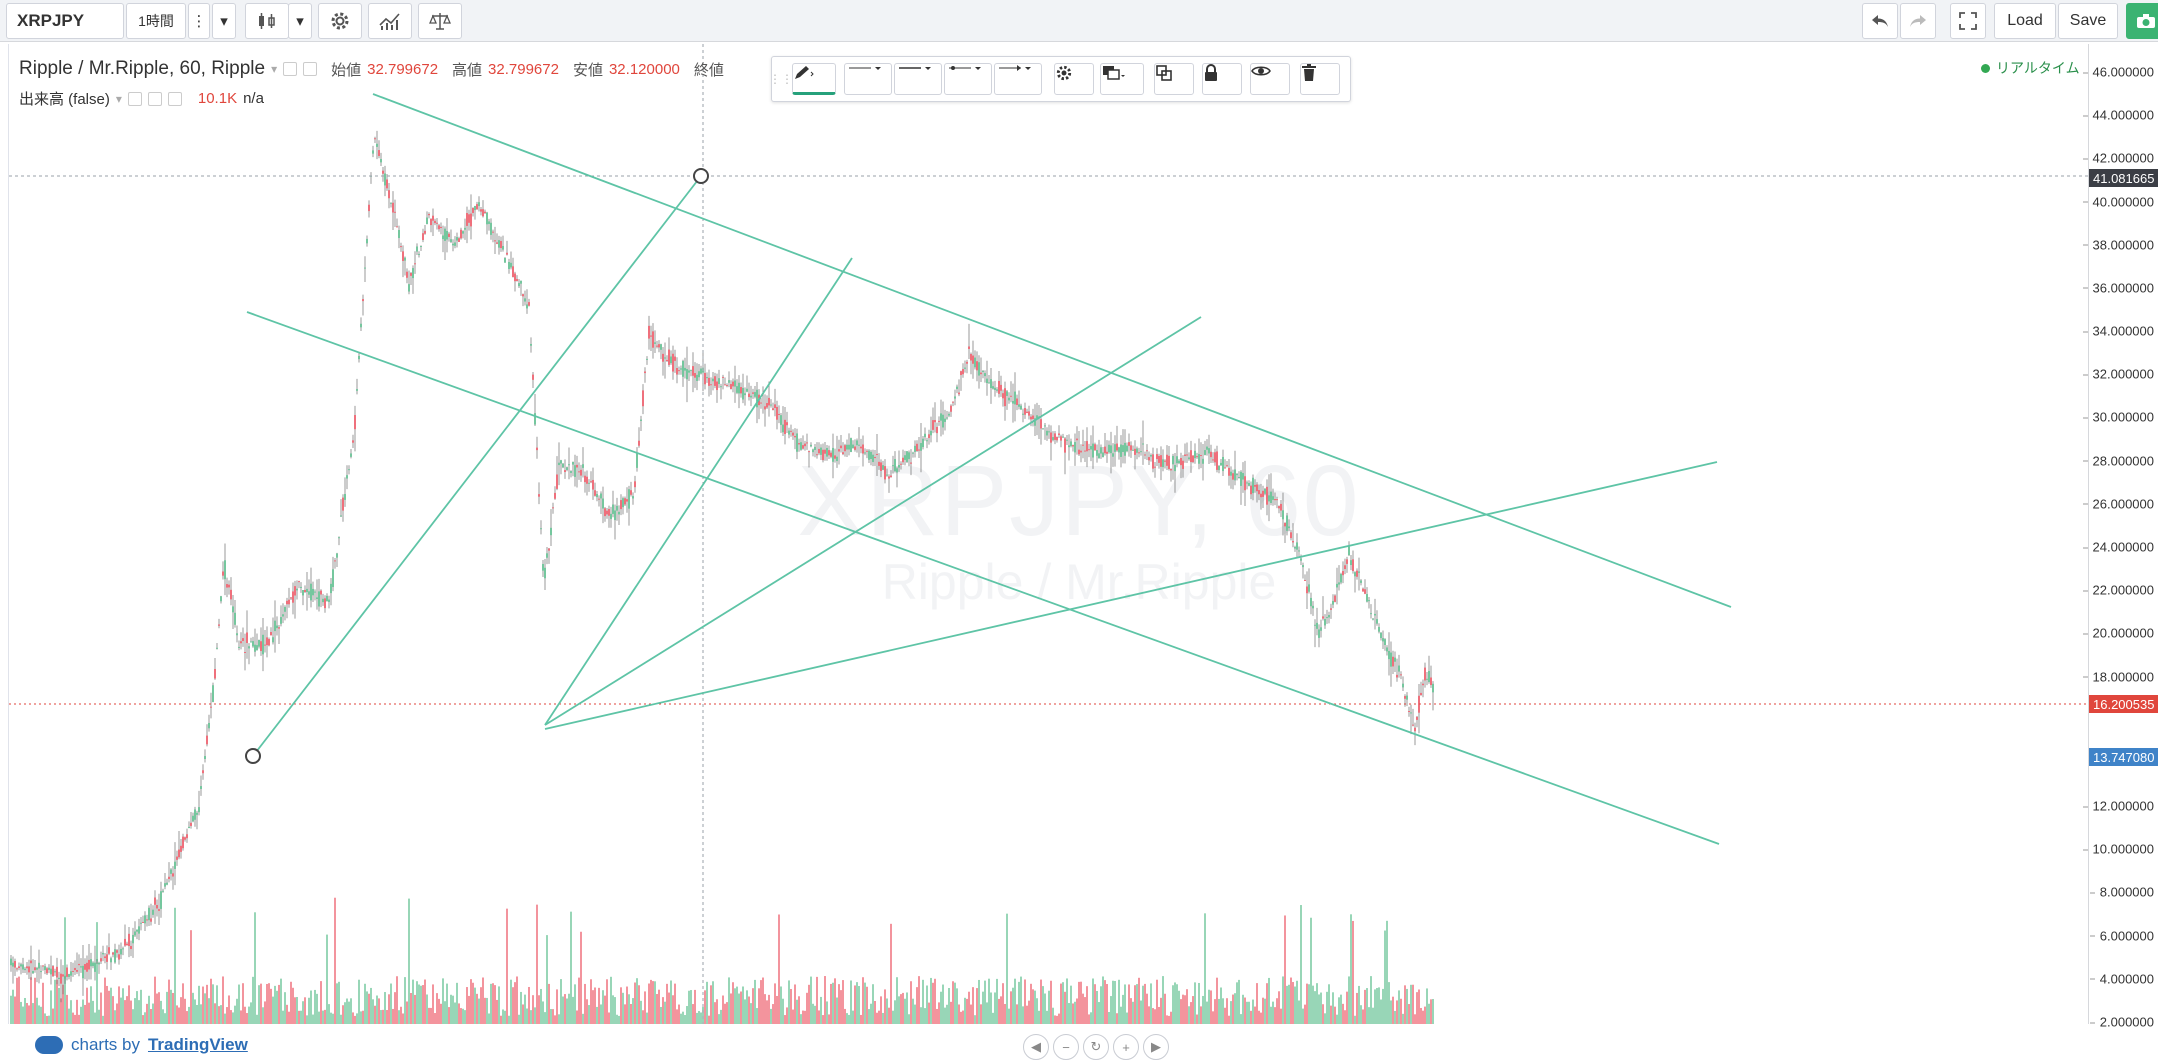  What do you see at coordinates (1018, 79) in the screenshot?
I see `line-end-button` at bounding box center [1018, 79].